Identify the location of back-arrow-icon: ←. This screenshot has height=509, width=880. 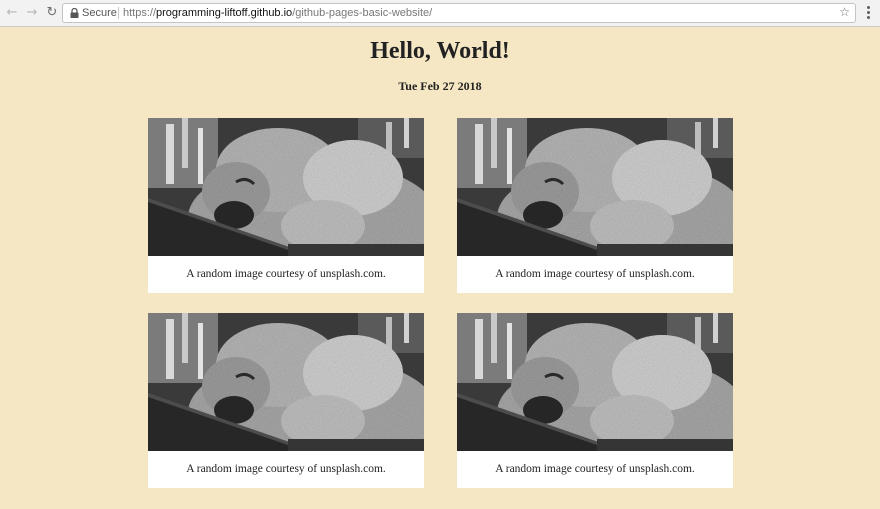
(12, 13).